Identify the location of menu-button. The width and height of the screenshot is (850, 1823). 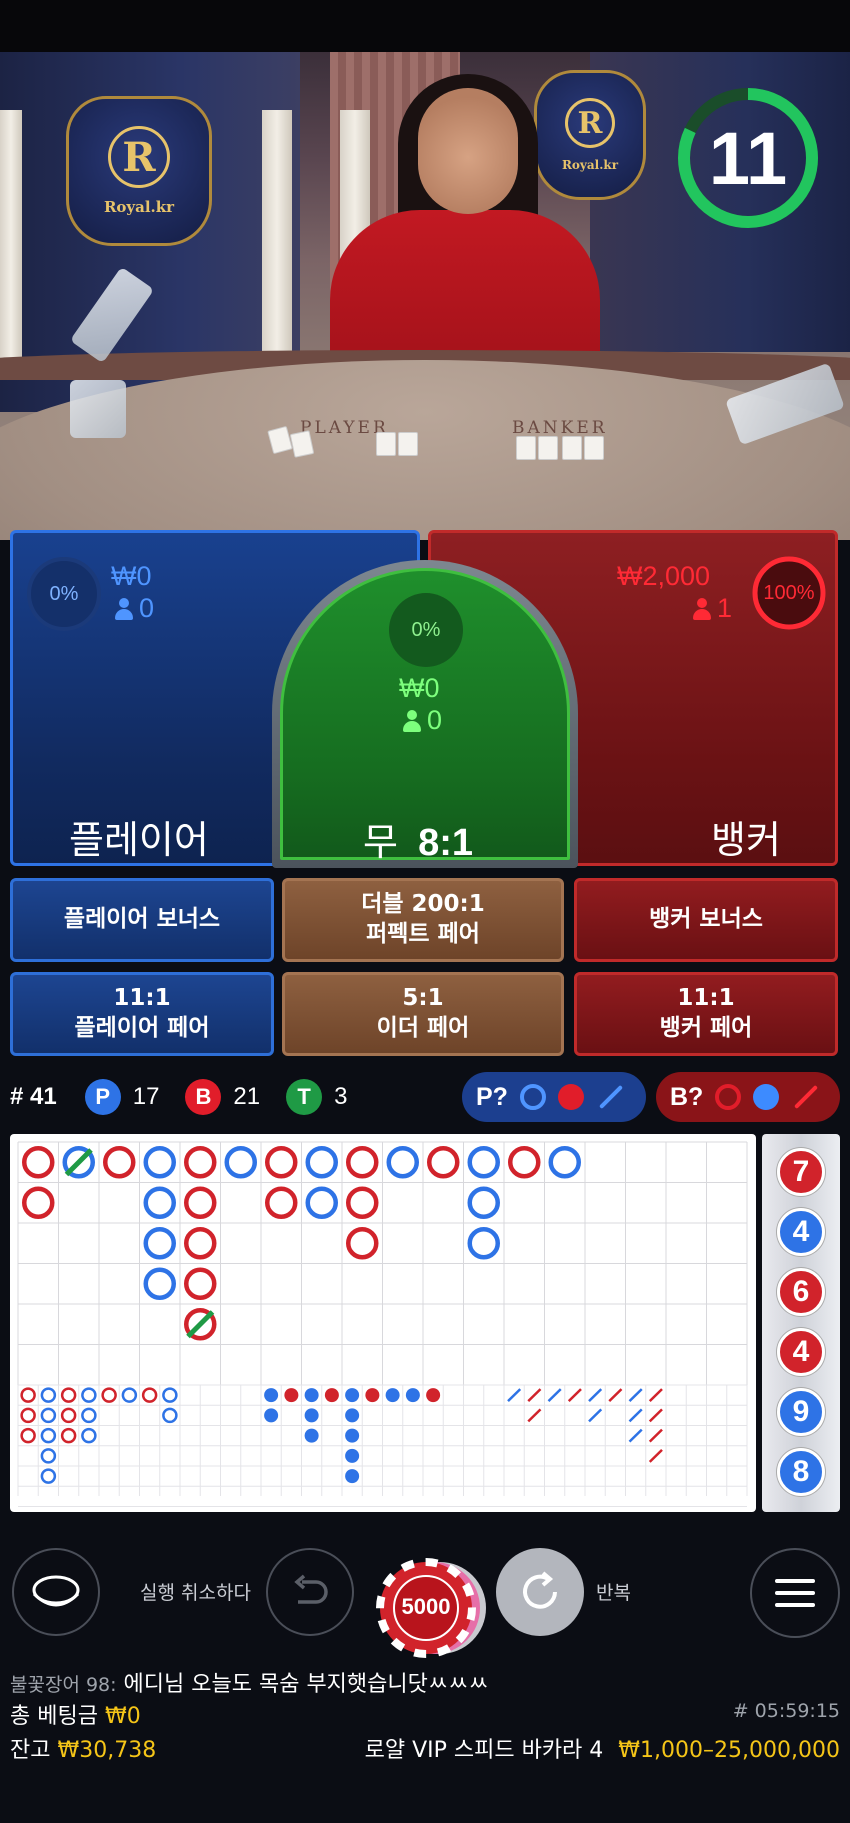
(795, 1593).